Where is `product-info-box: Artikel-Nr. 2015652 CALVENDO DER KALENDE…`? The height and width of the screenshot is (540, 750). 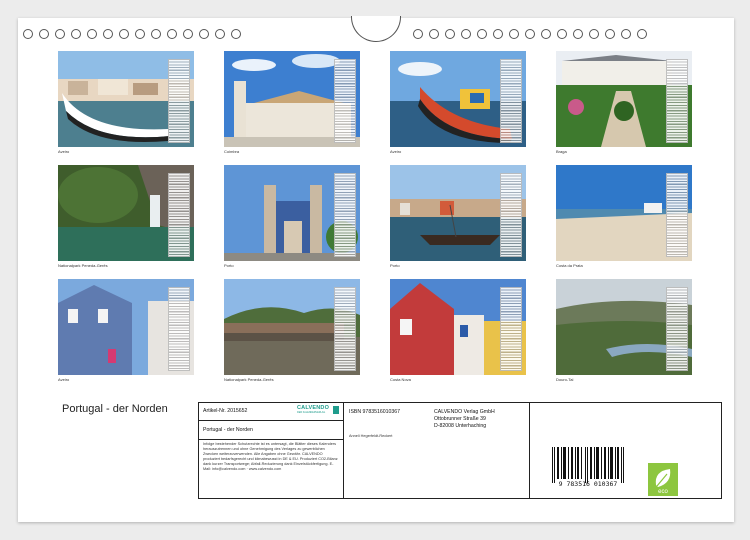 product-info-box: Artikel-Nr. 2015652 CALVENDO DER KALENDE… is located at coordinates (460, 450).